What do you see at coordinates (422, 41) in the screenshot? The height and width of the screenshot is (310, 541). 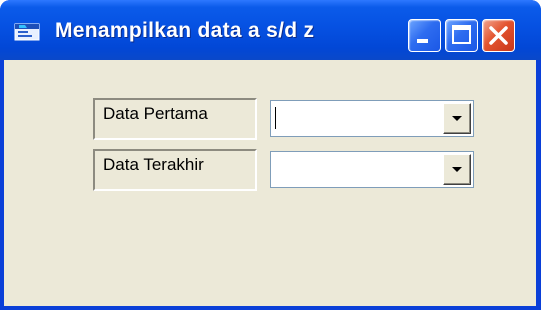 I see `minimize-icon` at bounding box center [422, 41].